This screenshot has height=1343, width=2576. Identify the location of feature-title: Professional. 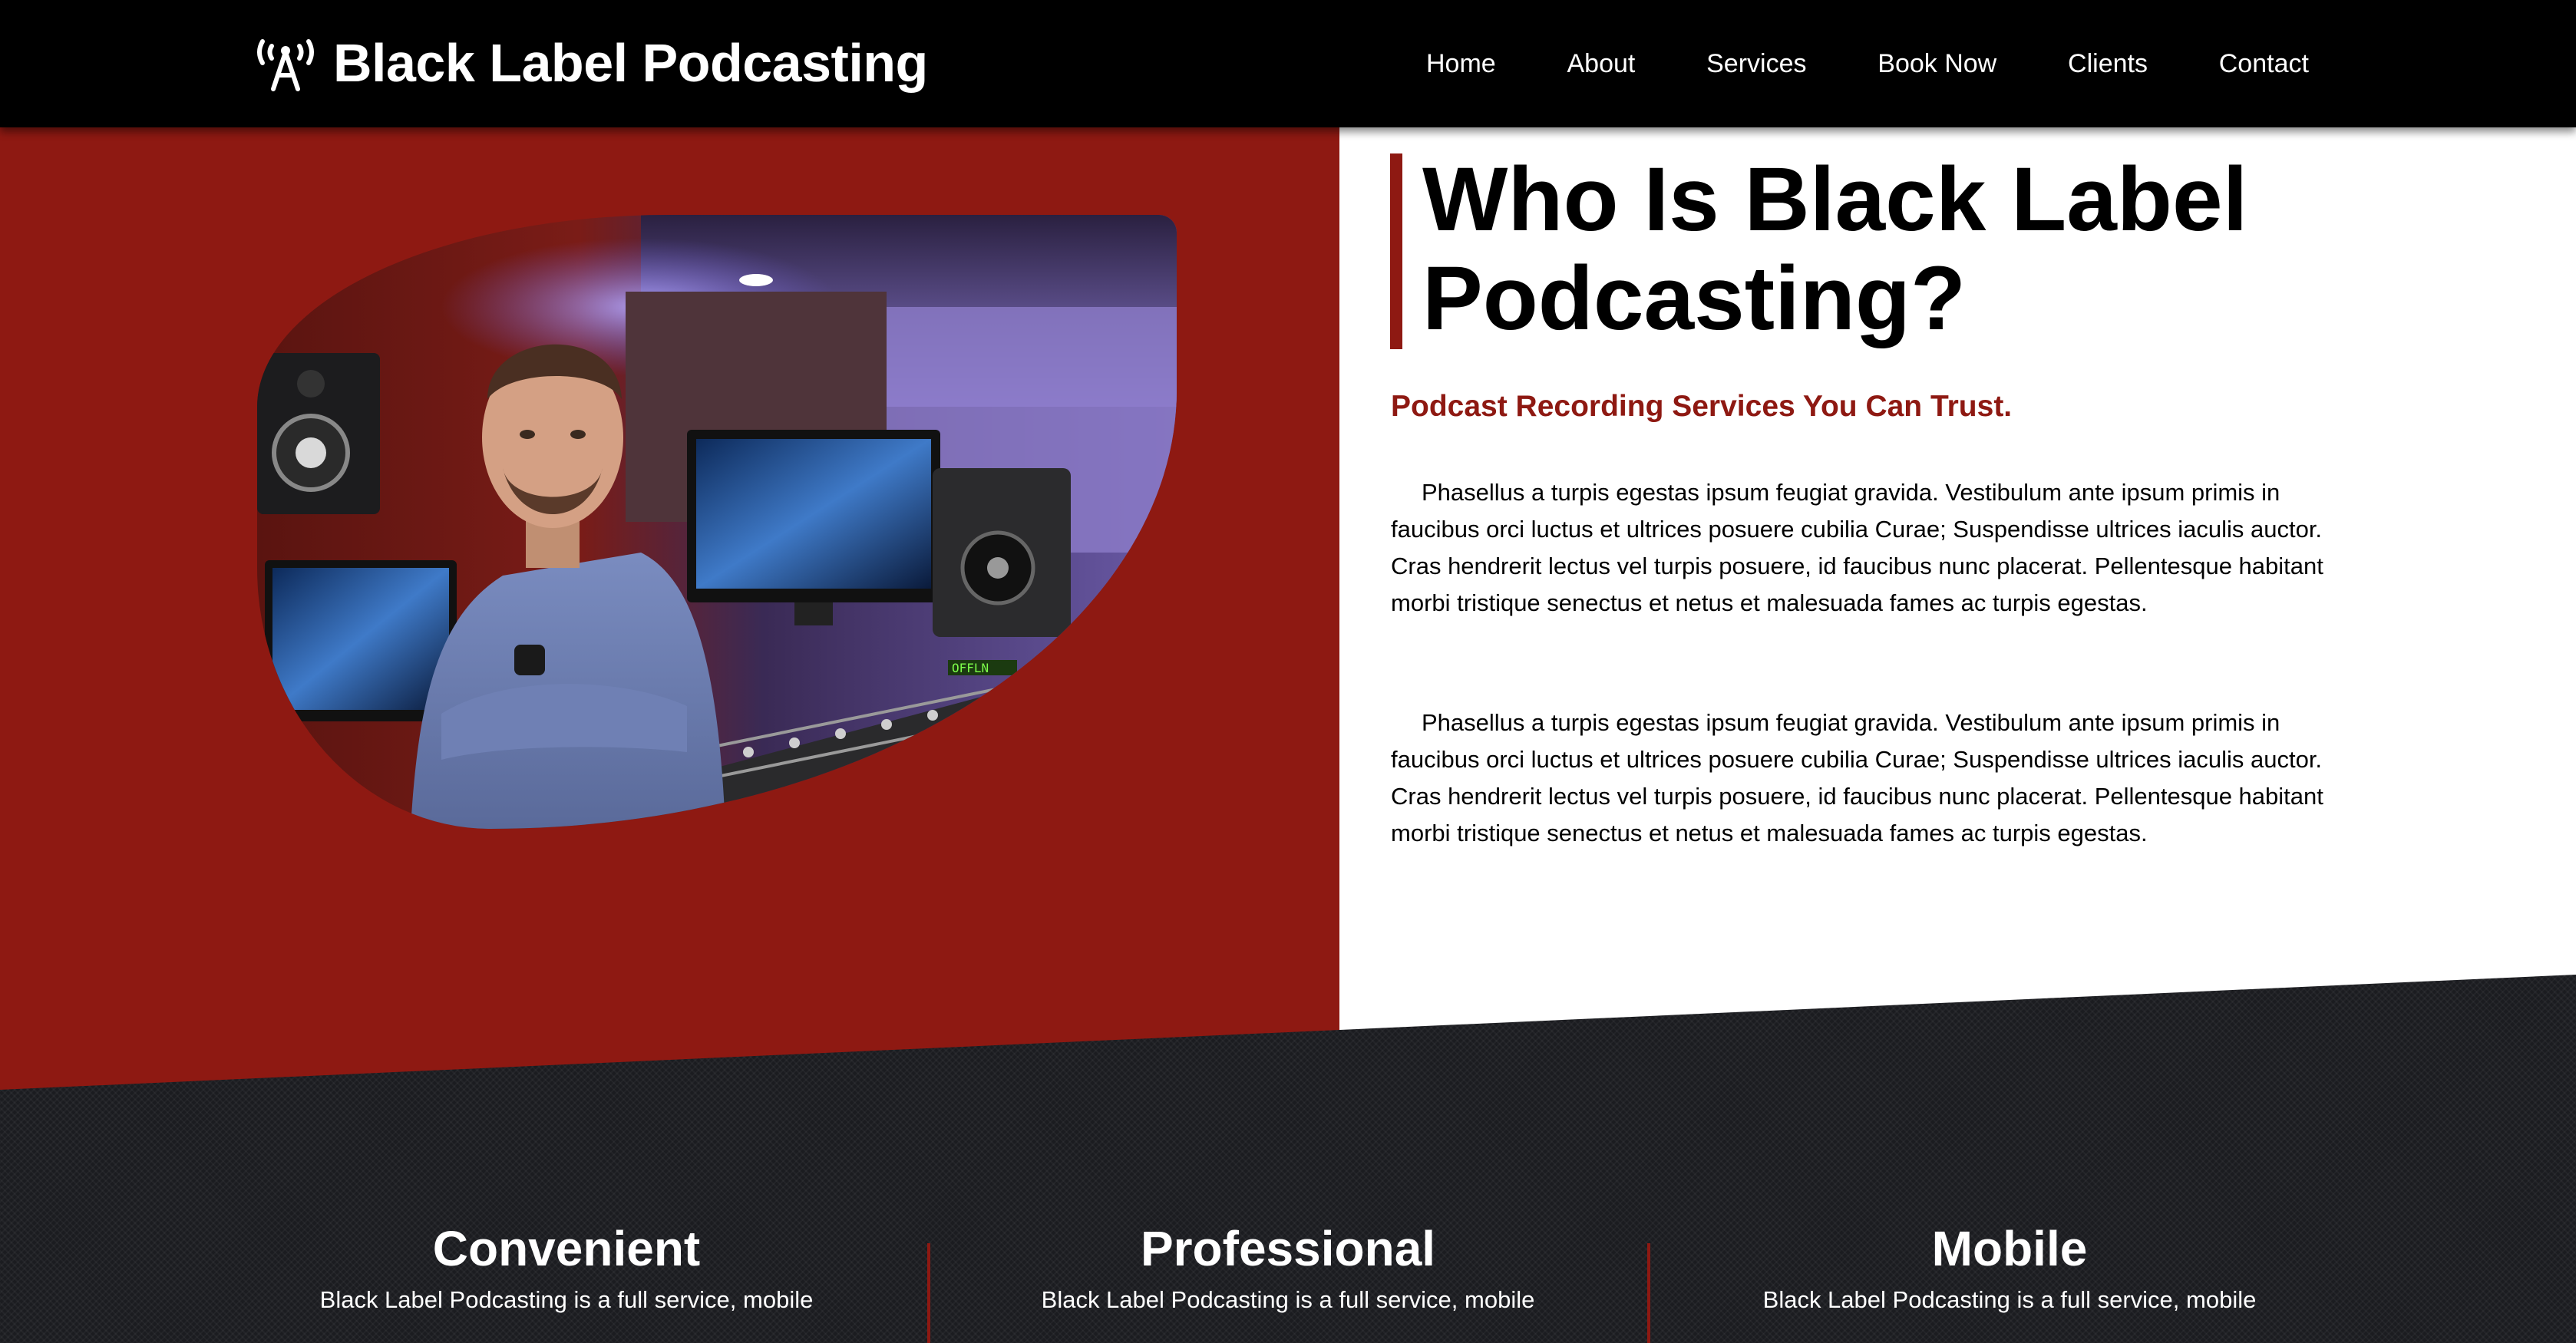
(1288, 1249).